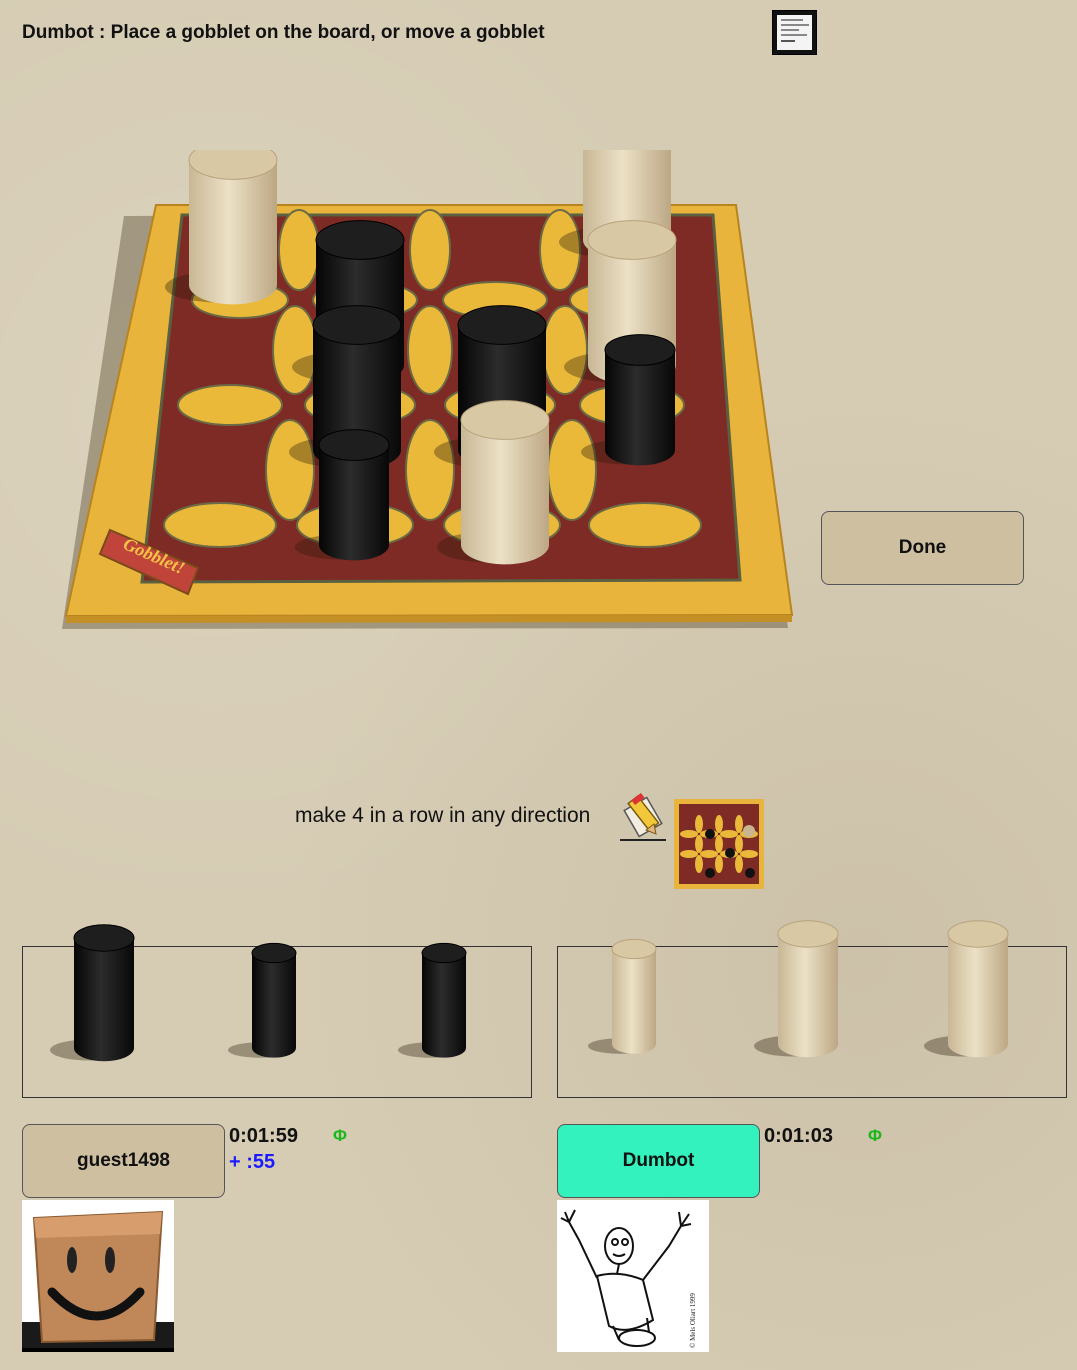 The height and width of the screenshot is (1370, 1077). What do you see at coordinates (123, 1161) in the screenshot?
I see `player-button-guest: guest1498` at bounding box center [123, 1161].